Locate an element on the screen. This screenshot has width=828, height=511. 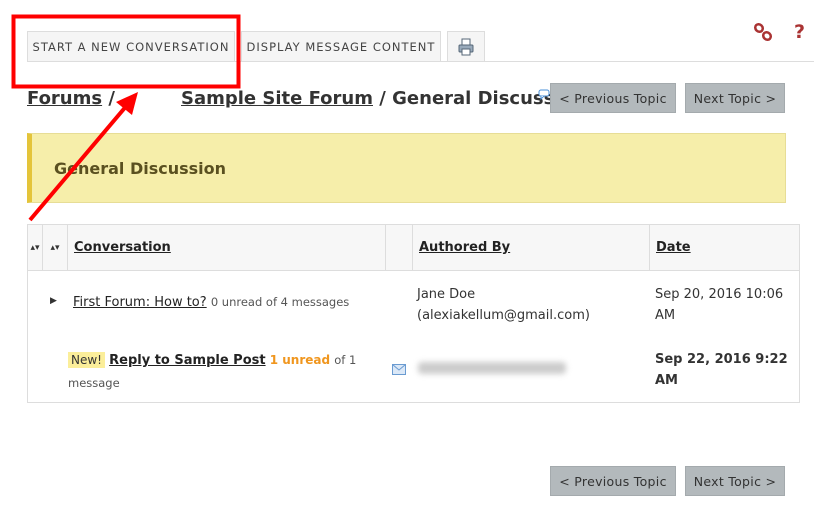
annotation-arrow is located at coordinates (79, 162).